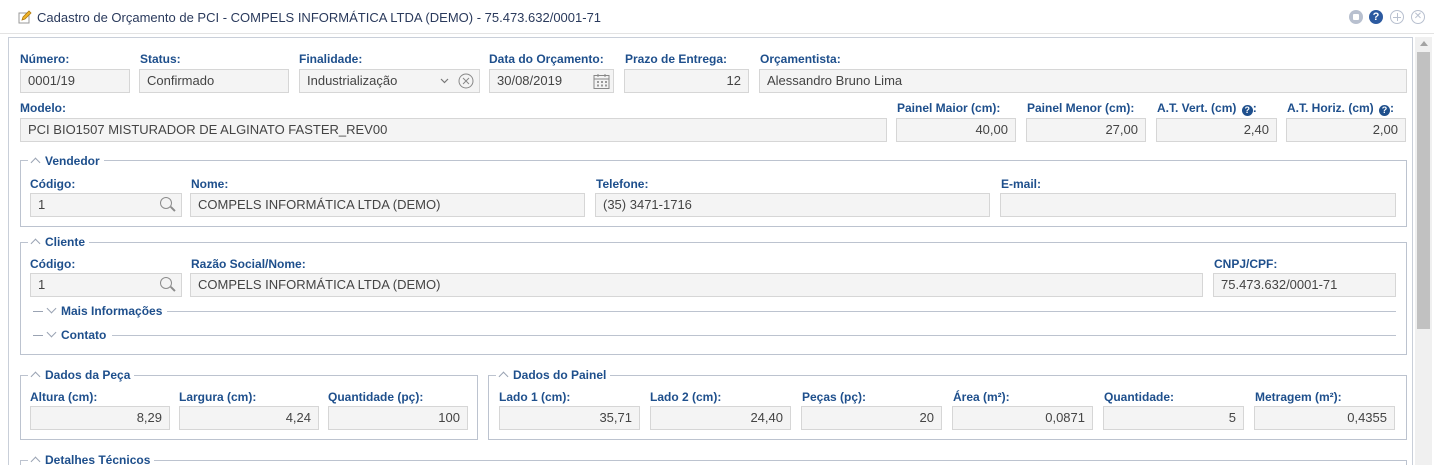 The width and height of the screenshot is (1434, 465). What do you see at coordinates (1346, 130) in the screenshot?
I see `at-horiz-field: 2,00` at bounding box center [1346, 130].